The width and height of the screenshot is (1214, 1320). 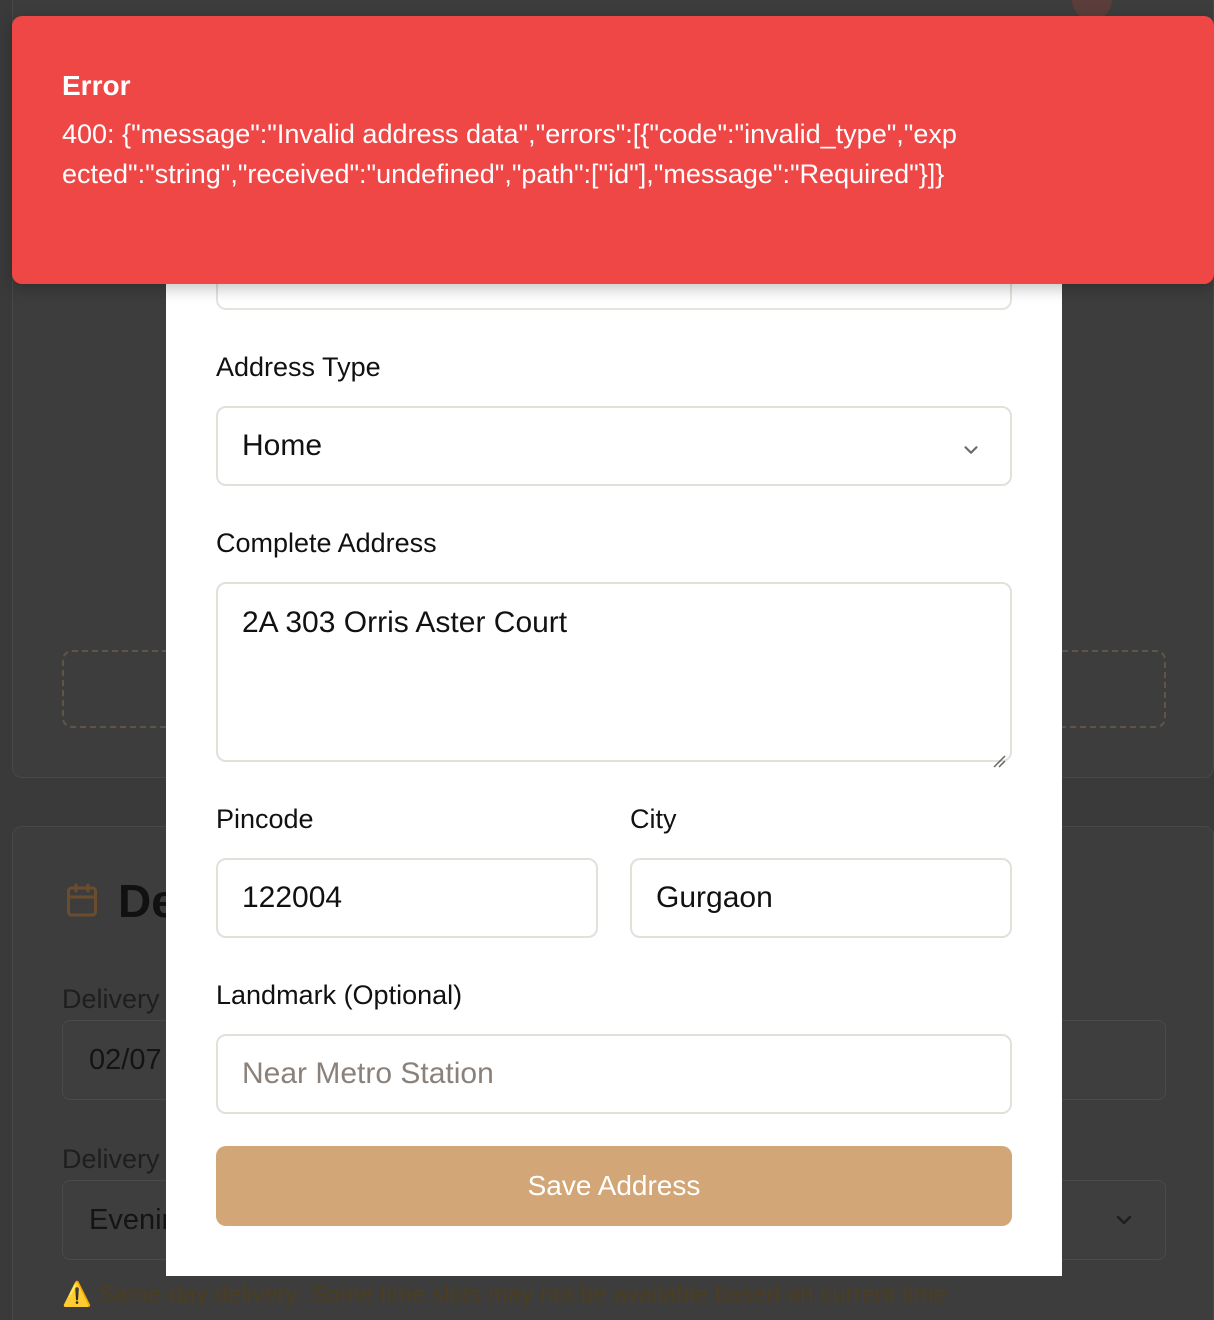 I want to click on landmark-input: Near Metro Station, so click(x=614, y=1074).